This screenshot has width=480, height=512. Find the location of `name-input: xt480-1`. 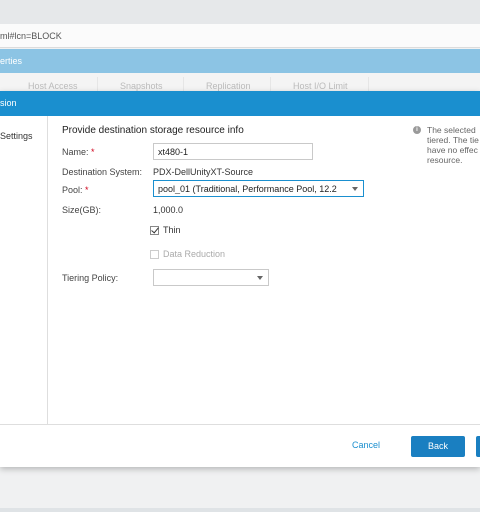

name-input: xt480-1 is located at coordinates (233, 151).